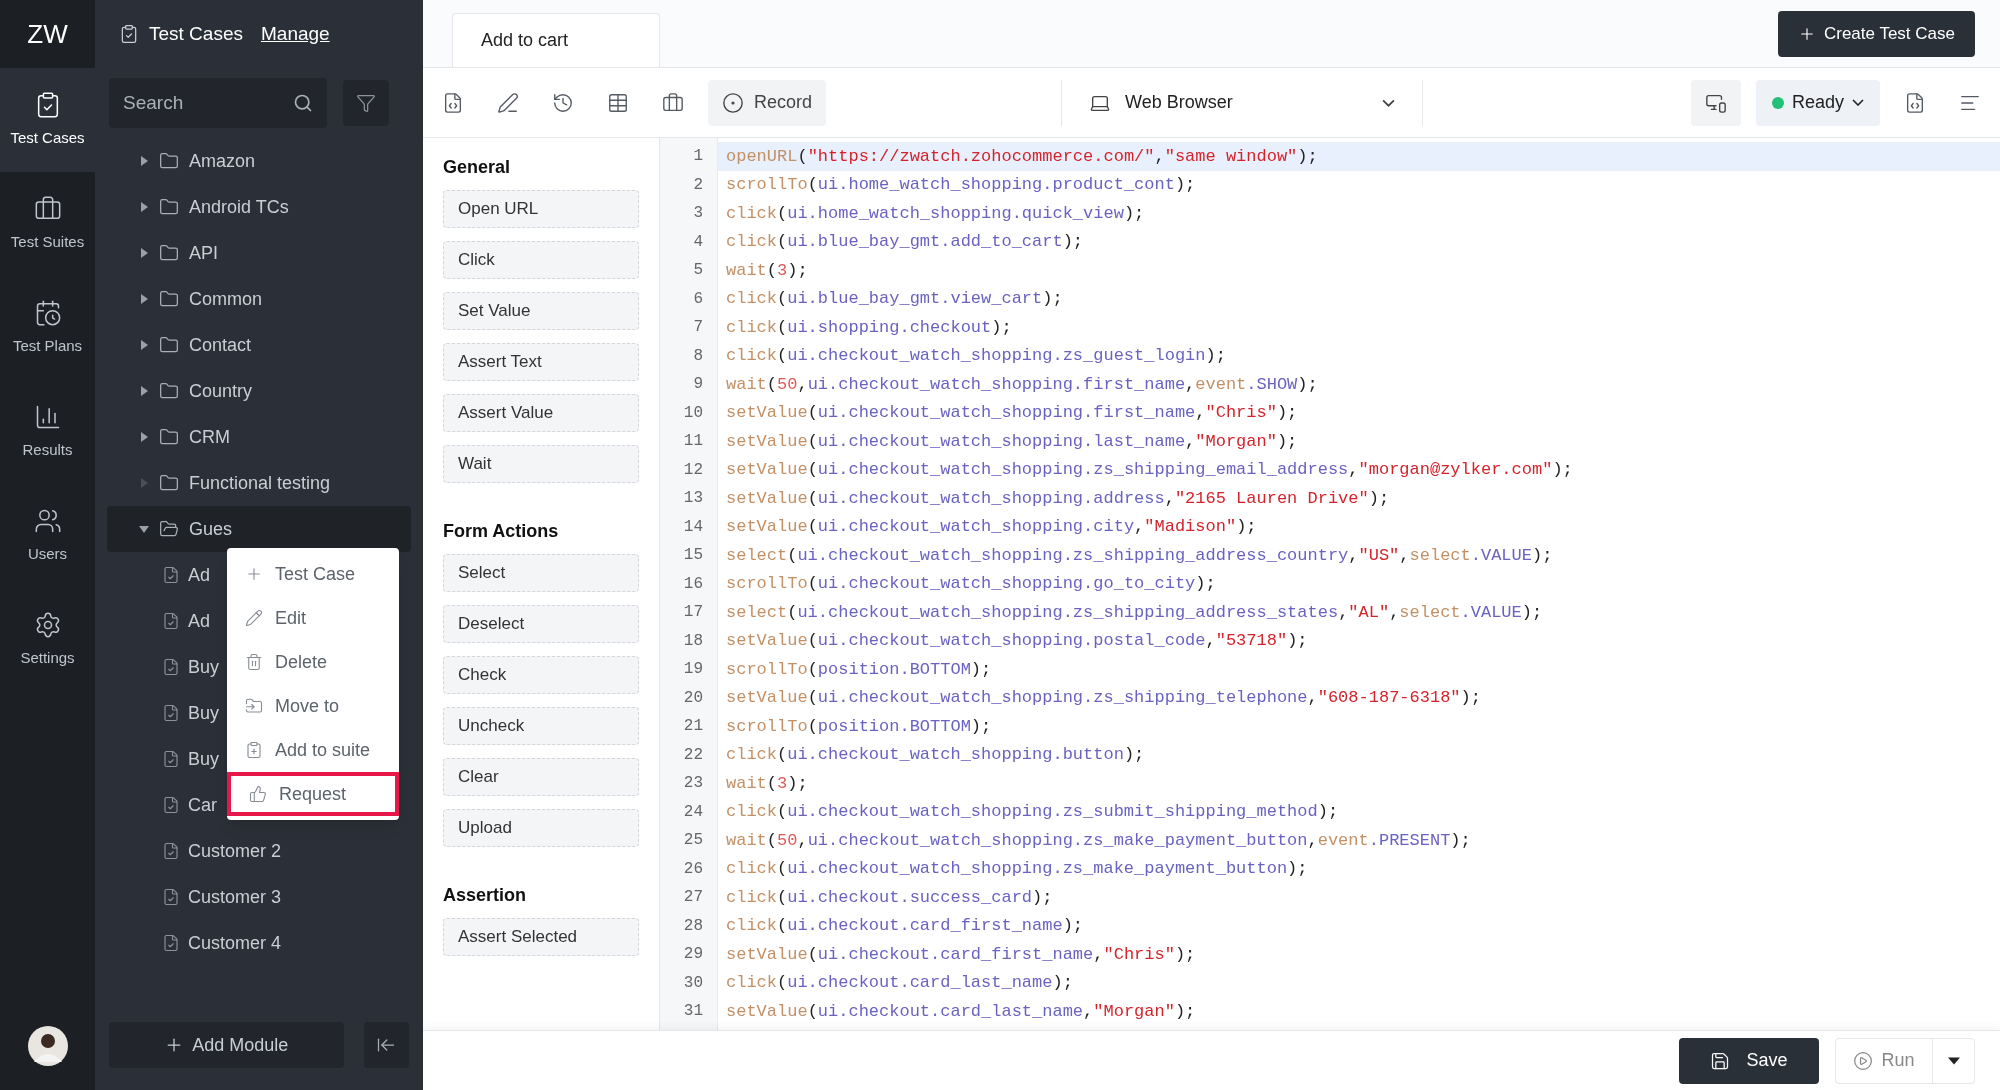 The width and height of the screenshot is (2000, 1090). Describe the element at coordinates (698, 328) in the screenshot. I see `line-number: 7` at that location.